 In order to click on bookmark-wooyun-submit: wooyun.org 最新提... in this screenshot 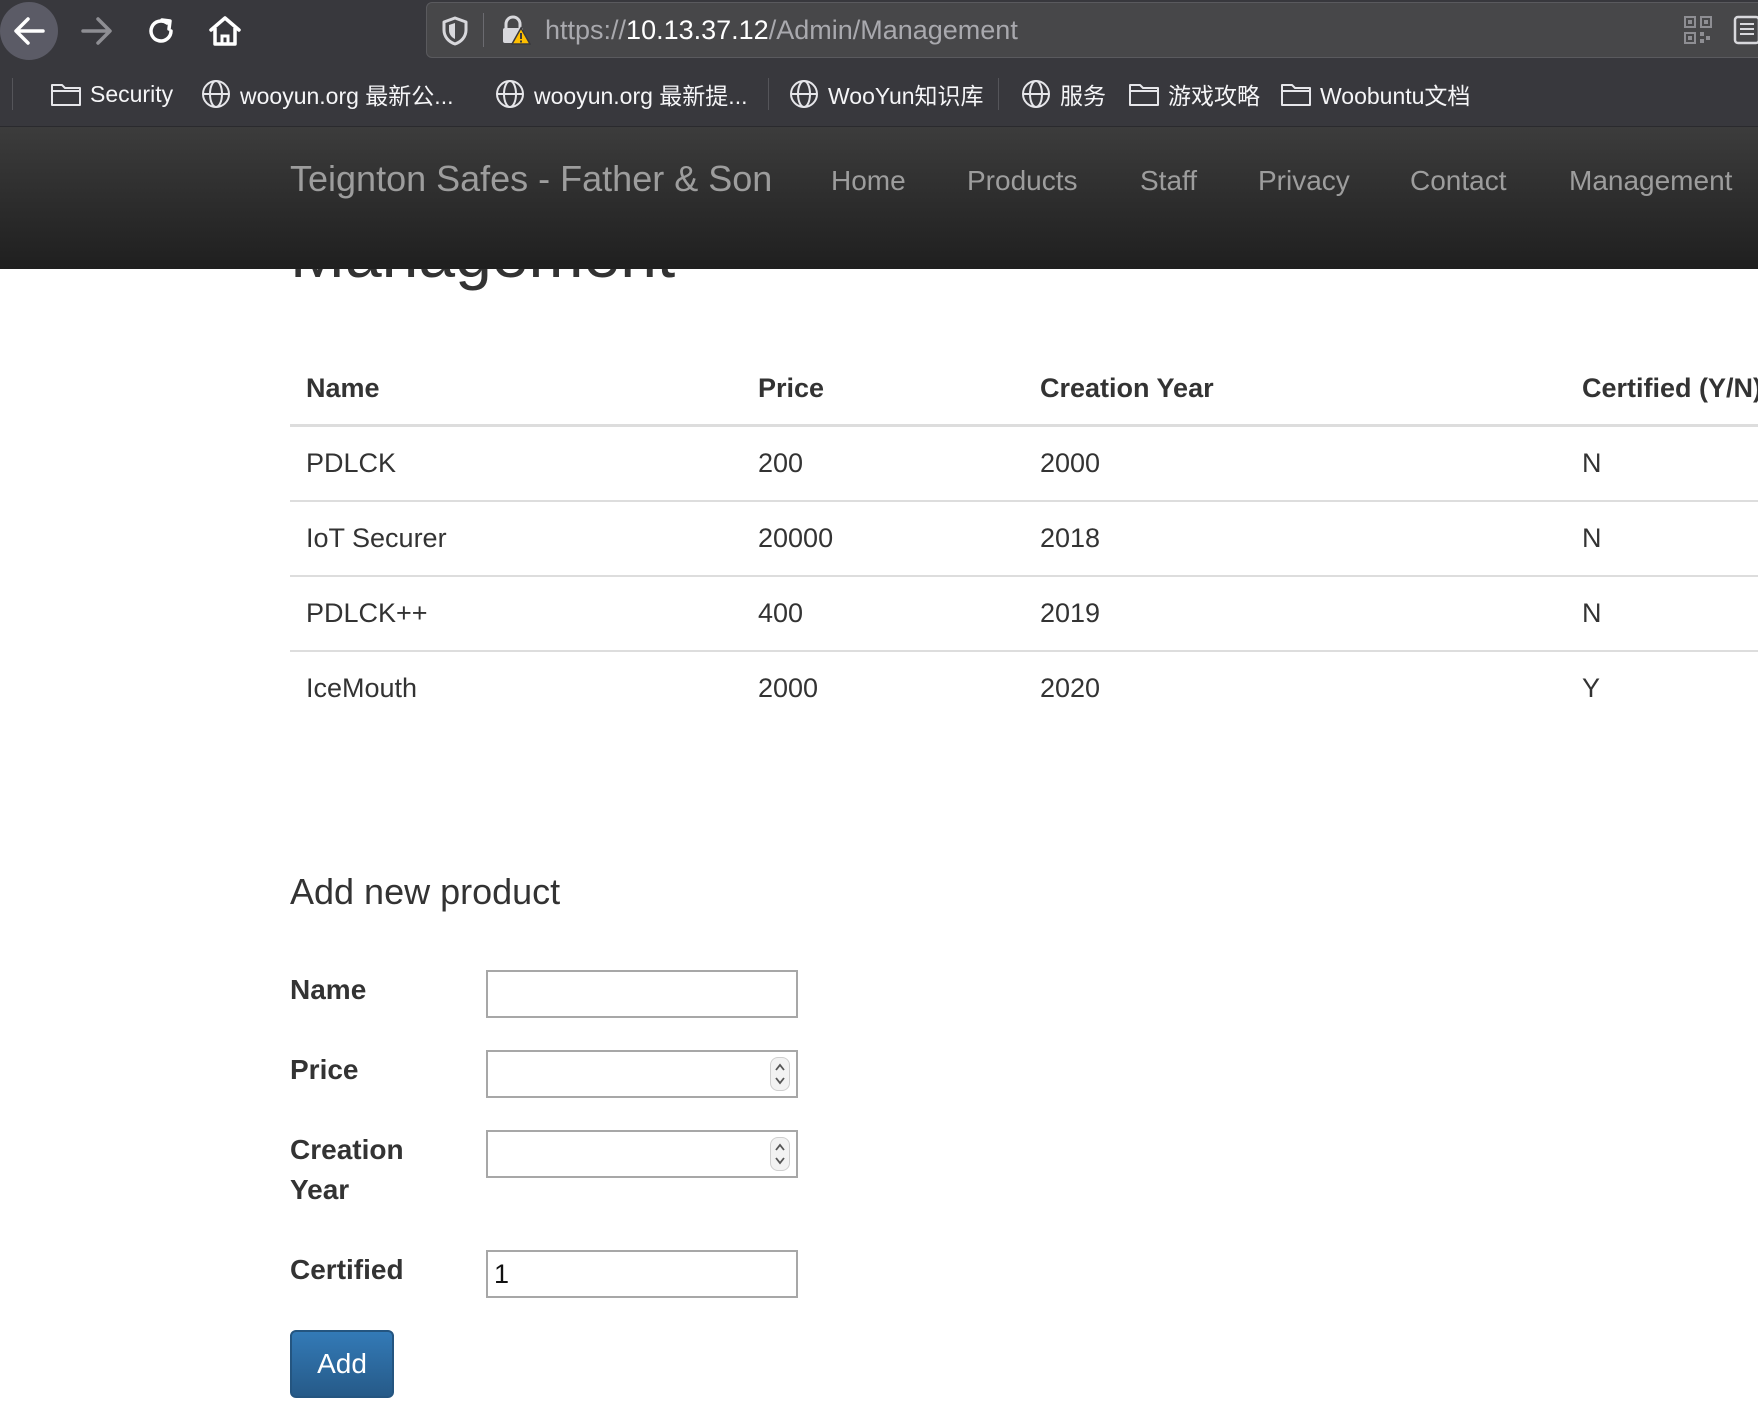, I will do `click(620, 94)`.